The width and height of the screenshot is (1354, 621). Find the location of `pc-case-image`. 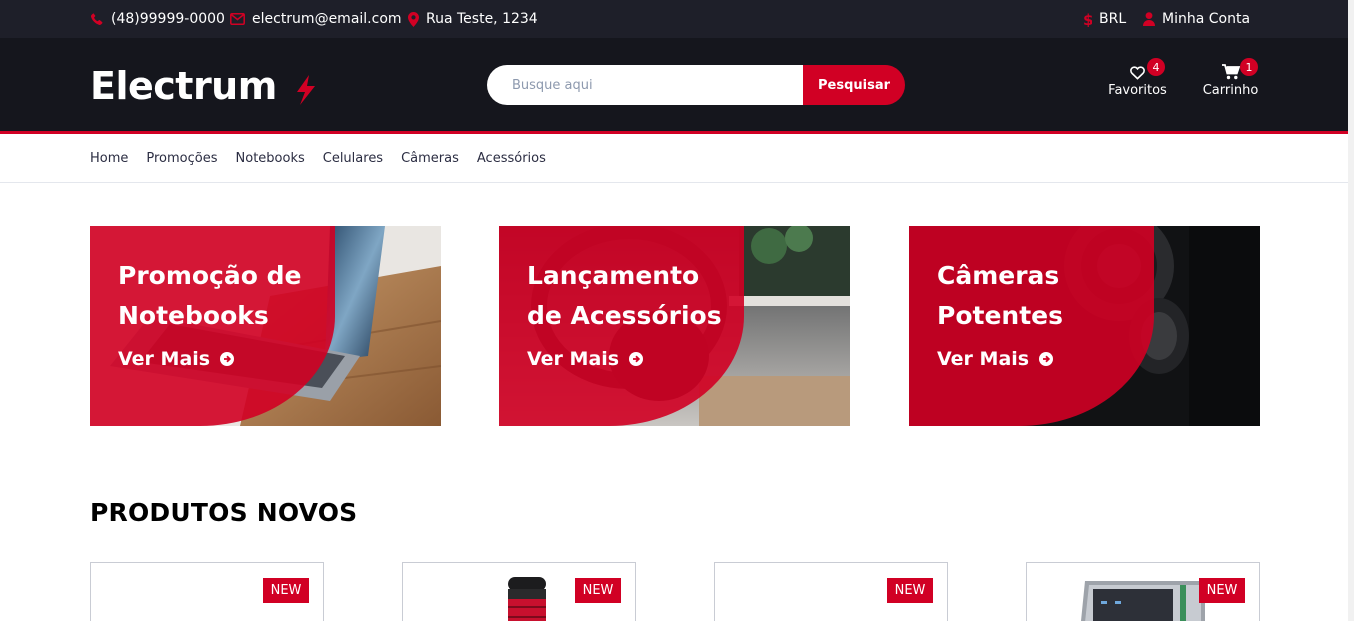

pc-case-image is located at coordinates (1143, 601).